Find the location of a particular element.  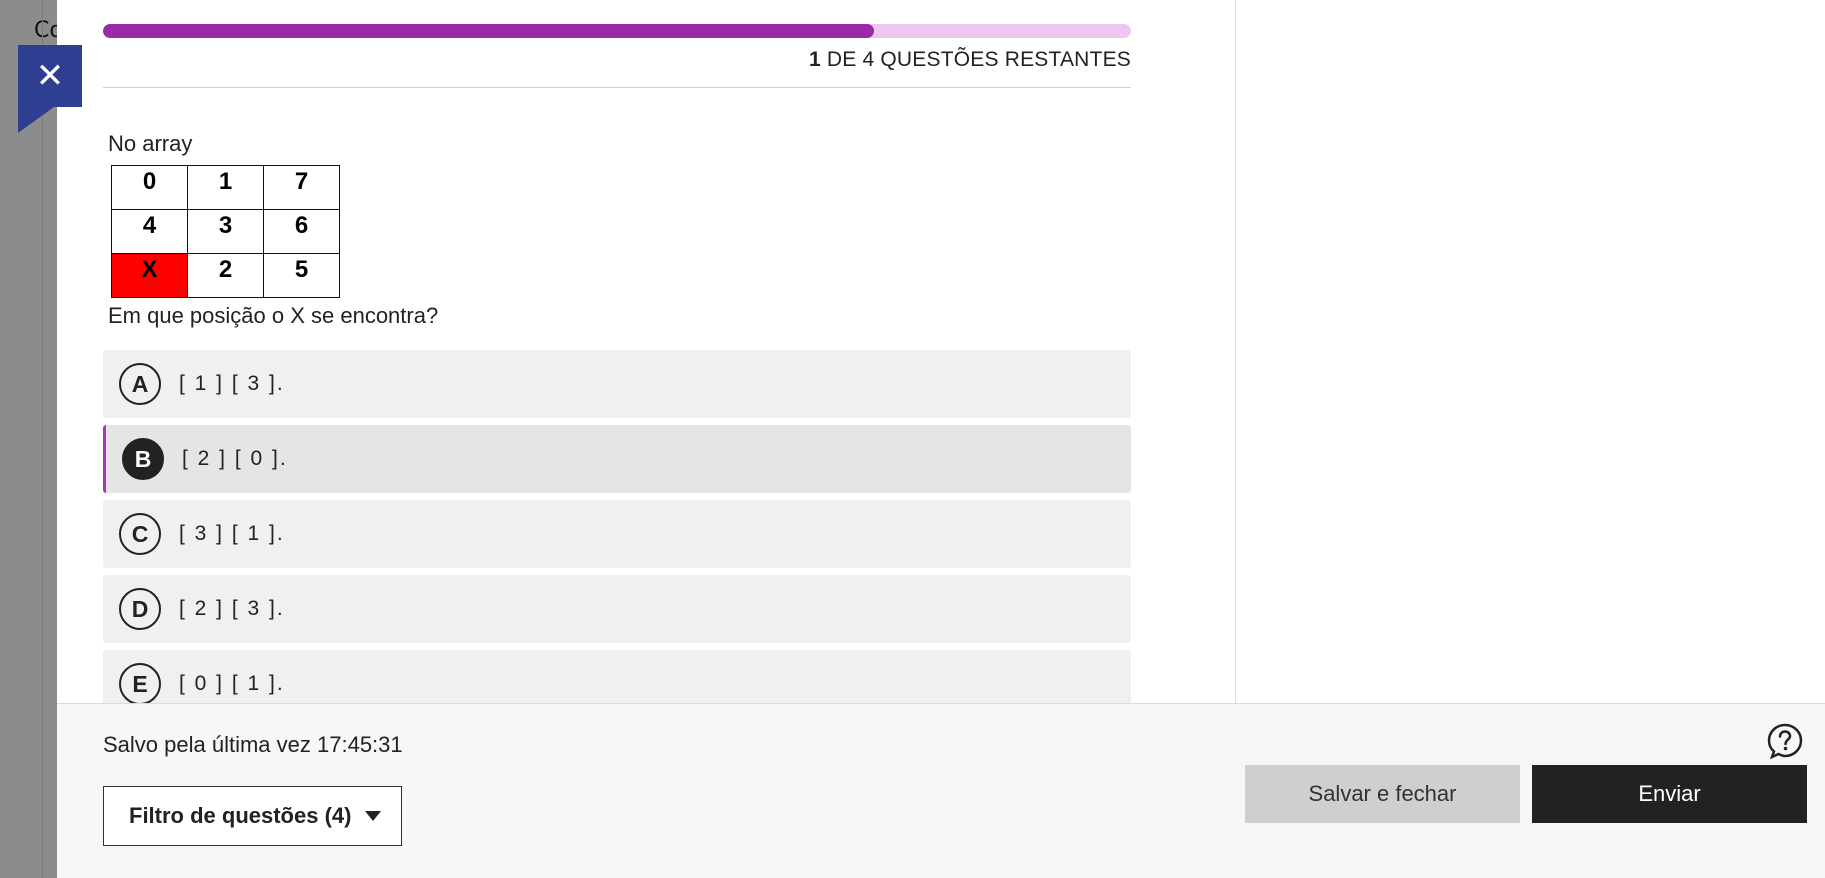

option-text: [ 2 ] [ 3 ]. is located at coordinates (232, 608).